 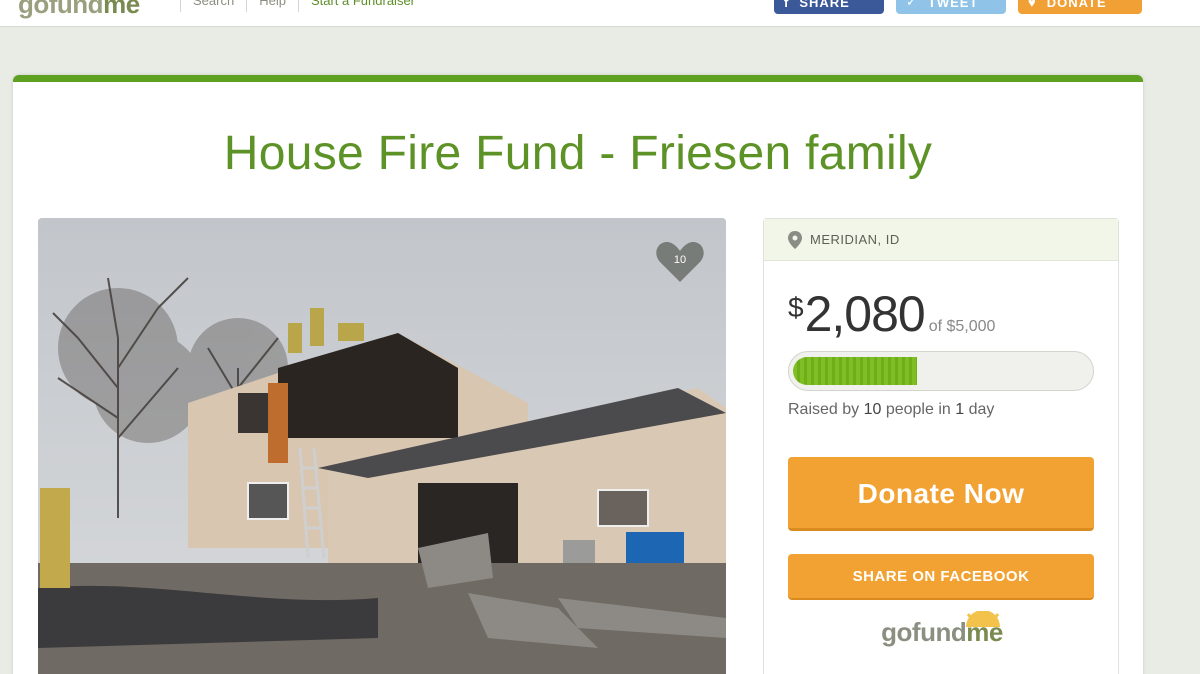 I want to click on share-button: f SHARE, so click(x=829, y=7).